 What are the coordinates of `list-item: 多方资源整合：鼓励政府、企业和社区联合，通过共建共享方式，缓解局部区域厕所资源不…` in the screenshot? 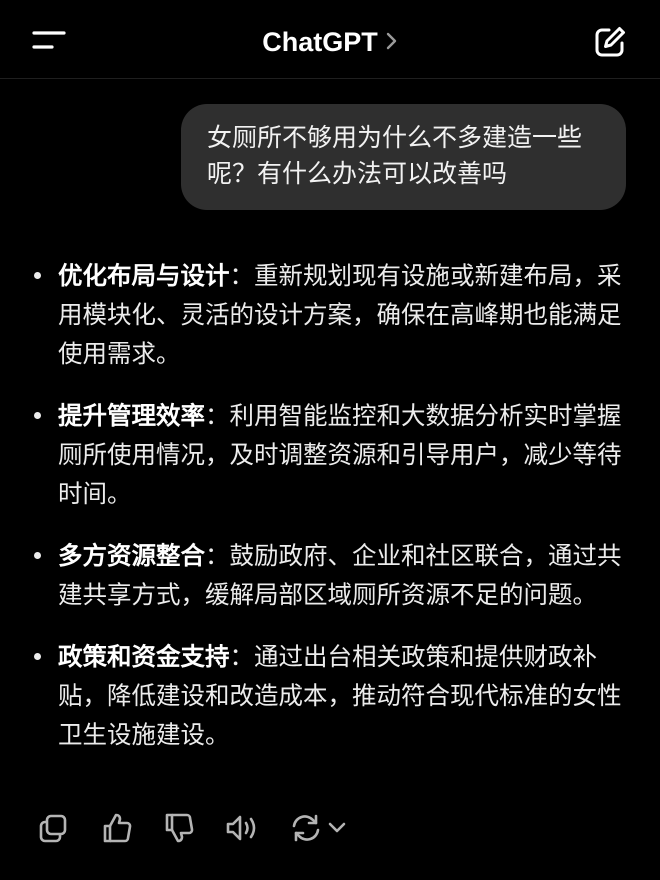 It's located at (329, 575).